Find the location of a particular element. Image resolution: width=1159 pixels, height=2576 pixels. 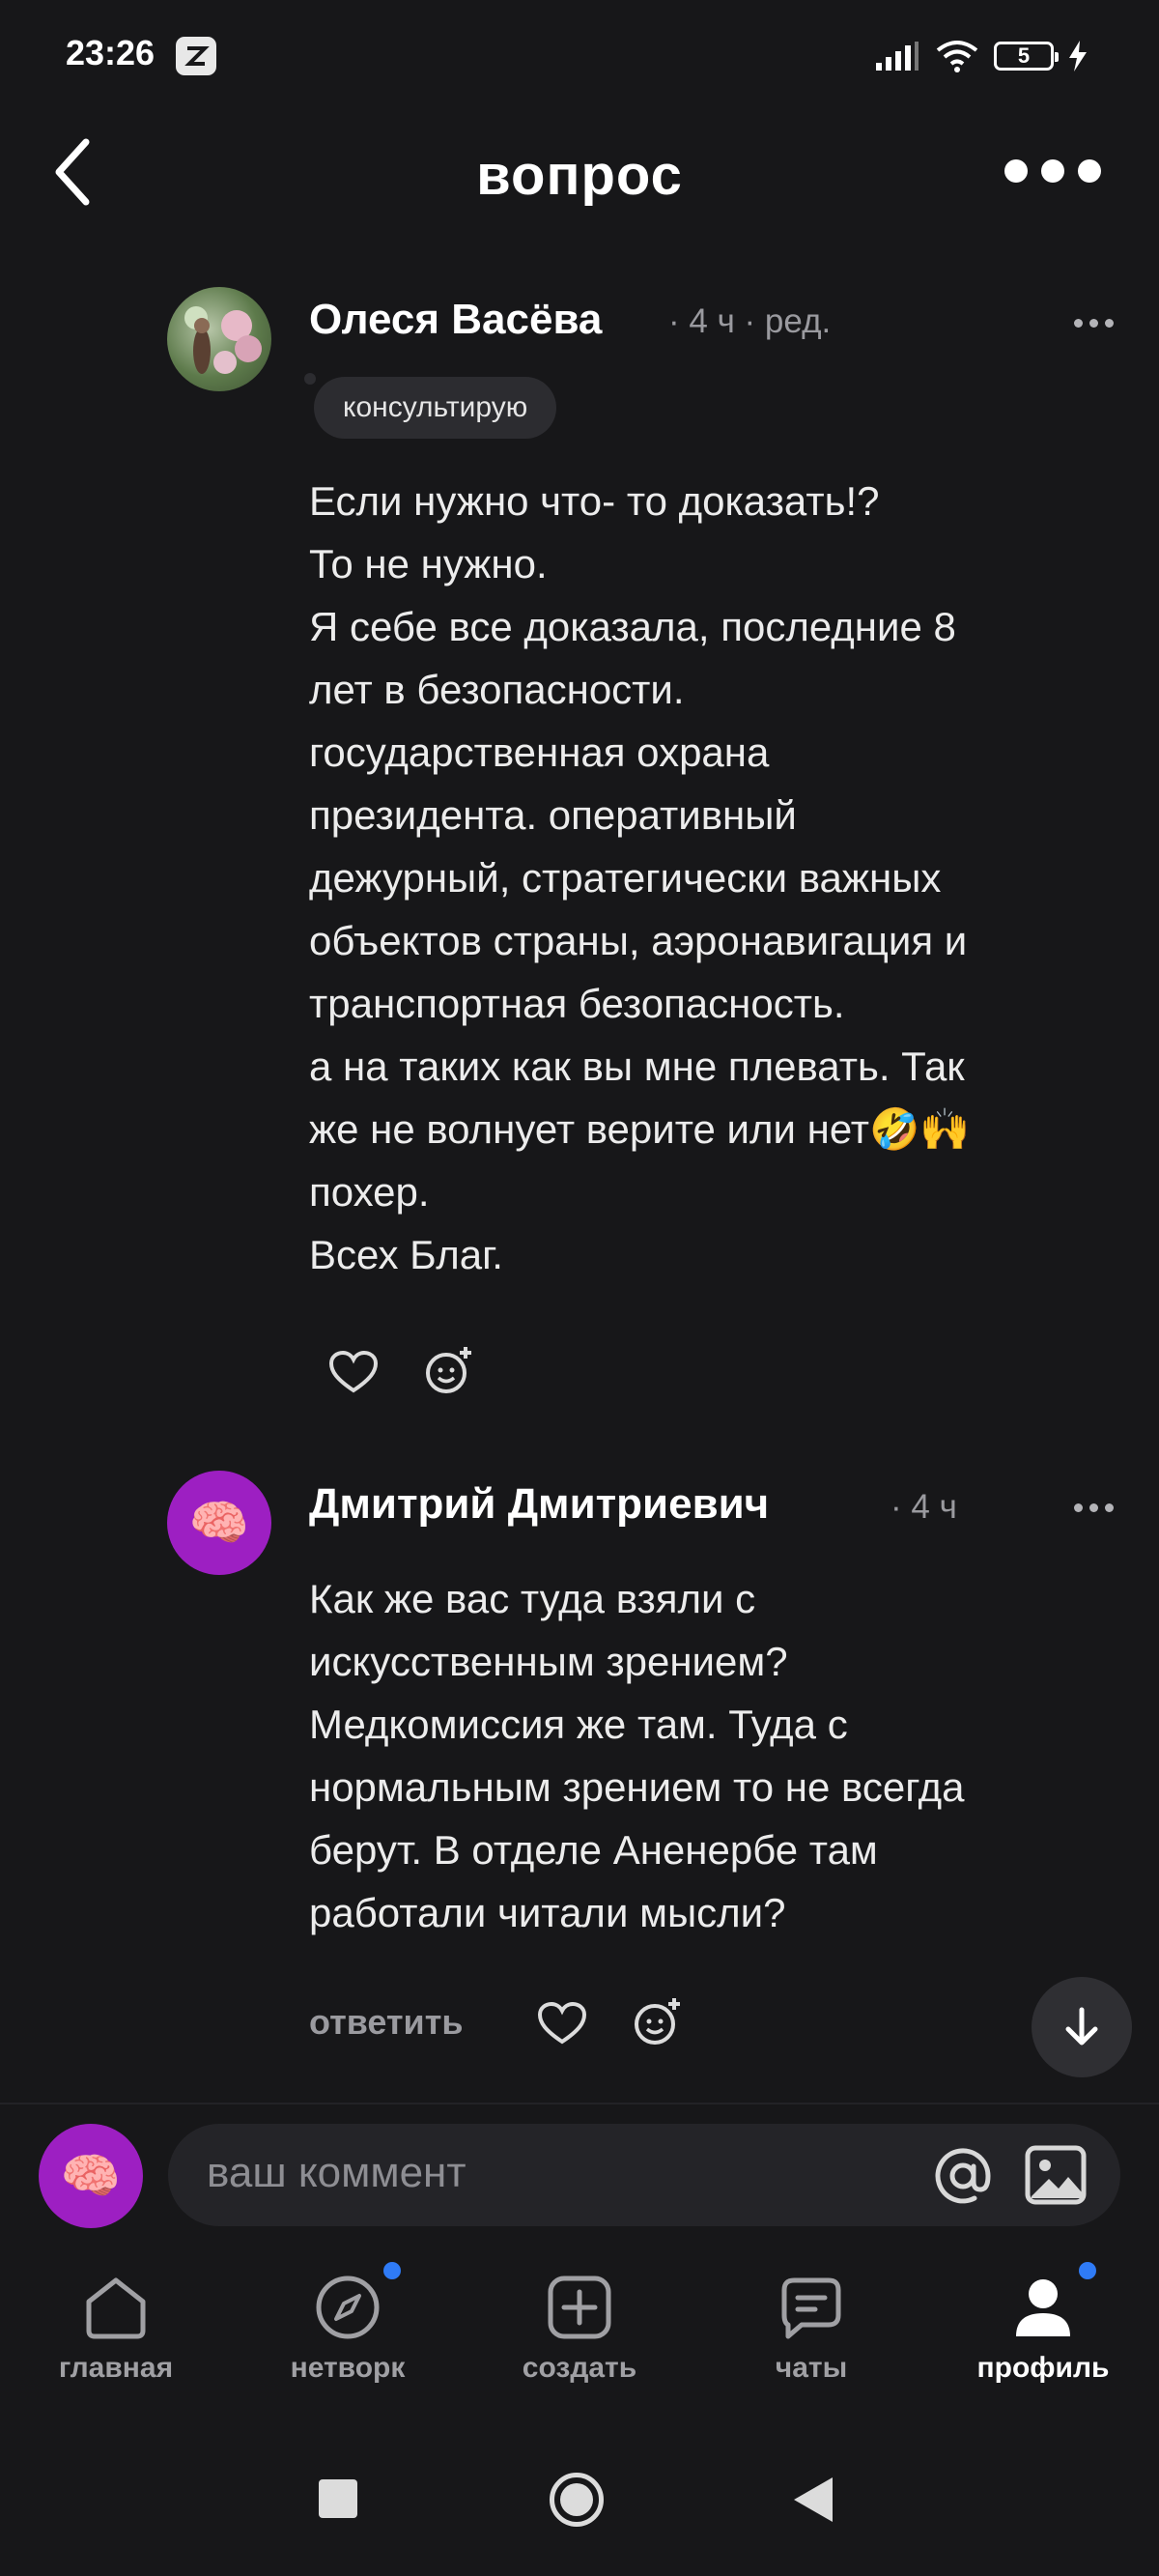

charging-icon is located at coordinates (1078, 57).